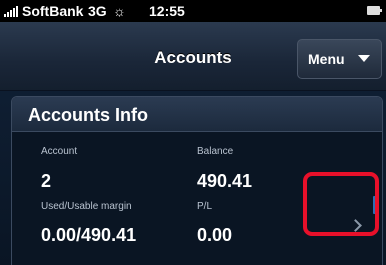  What do you see at coordinates (197, 114) in the screenshot?
I see `panel-header: Accounts Info` at bounding box center [197, 114].